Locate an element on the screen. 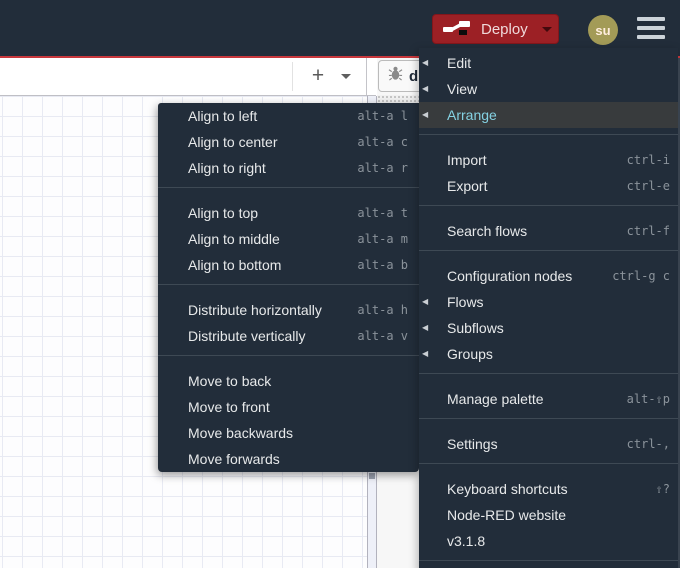 The height and width of the screenshot is (568, 680). menu-item-label: Move to back is located at coordinates (230, 381).